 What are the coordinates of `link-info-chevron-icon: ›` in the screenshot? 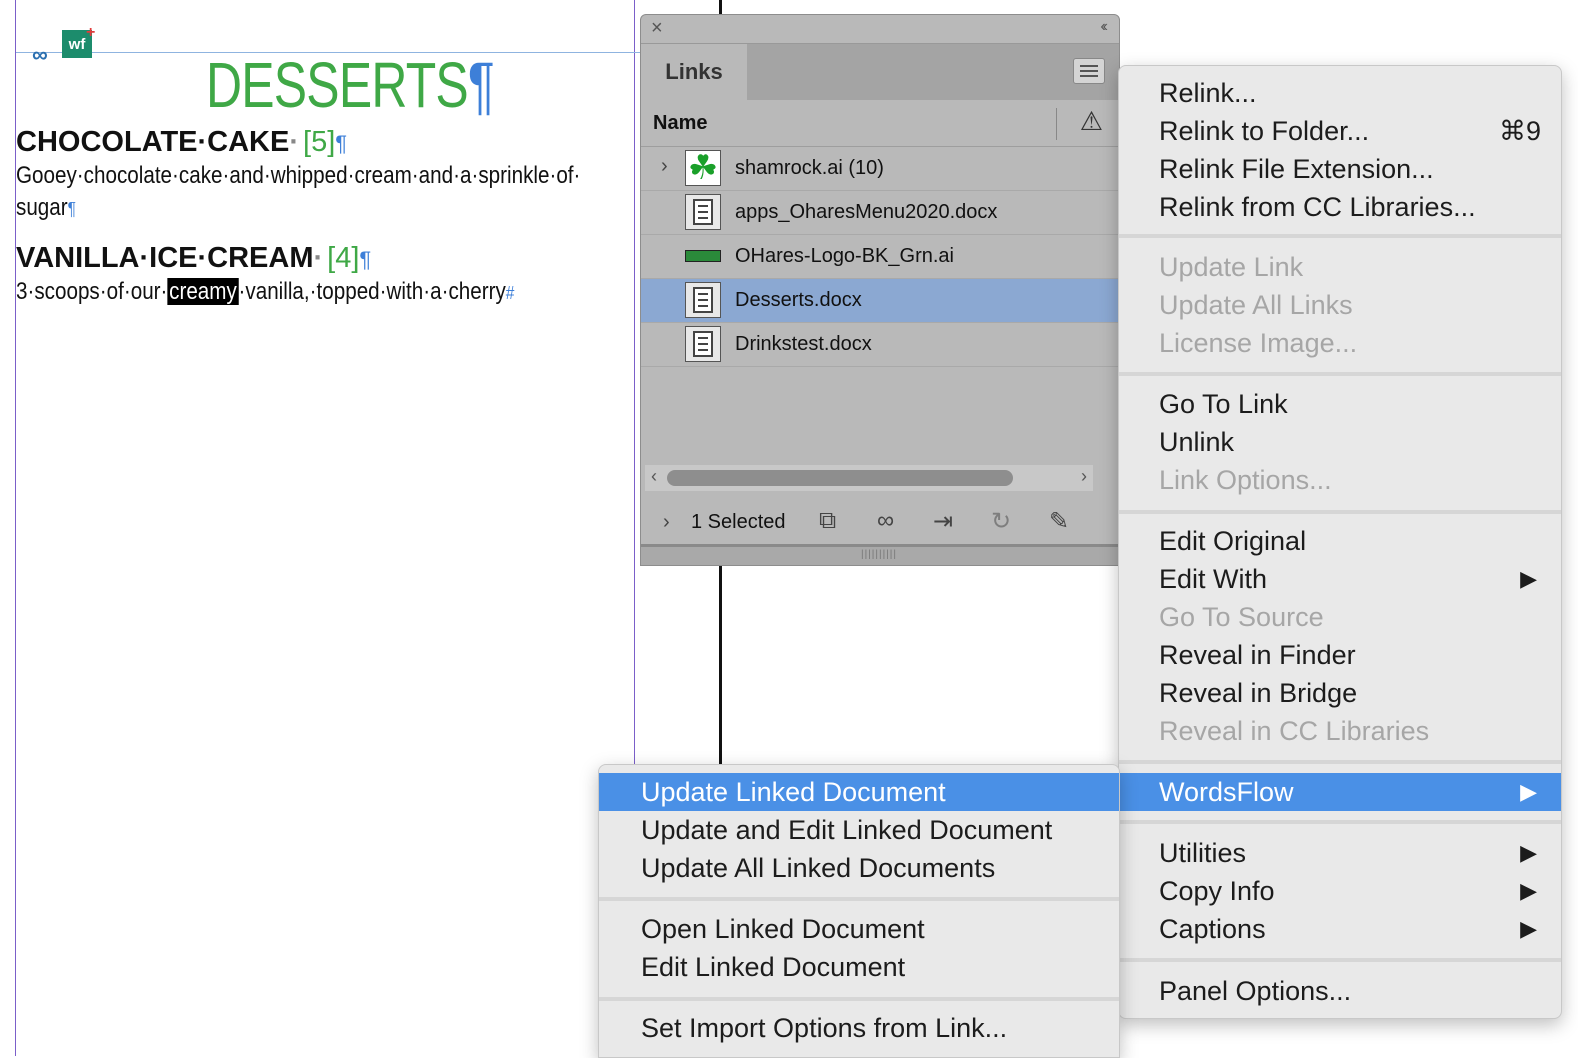 It's located at (666, 522).